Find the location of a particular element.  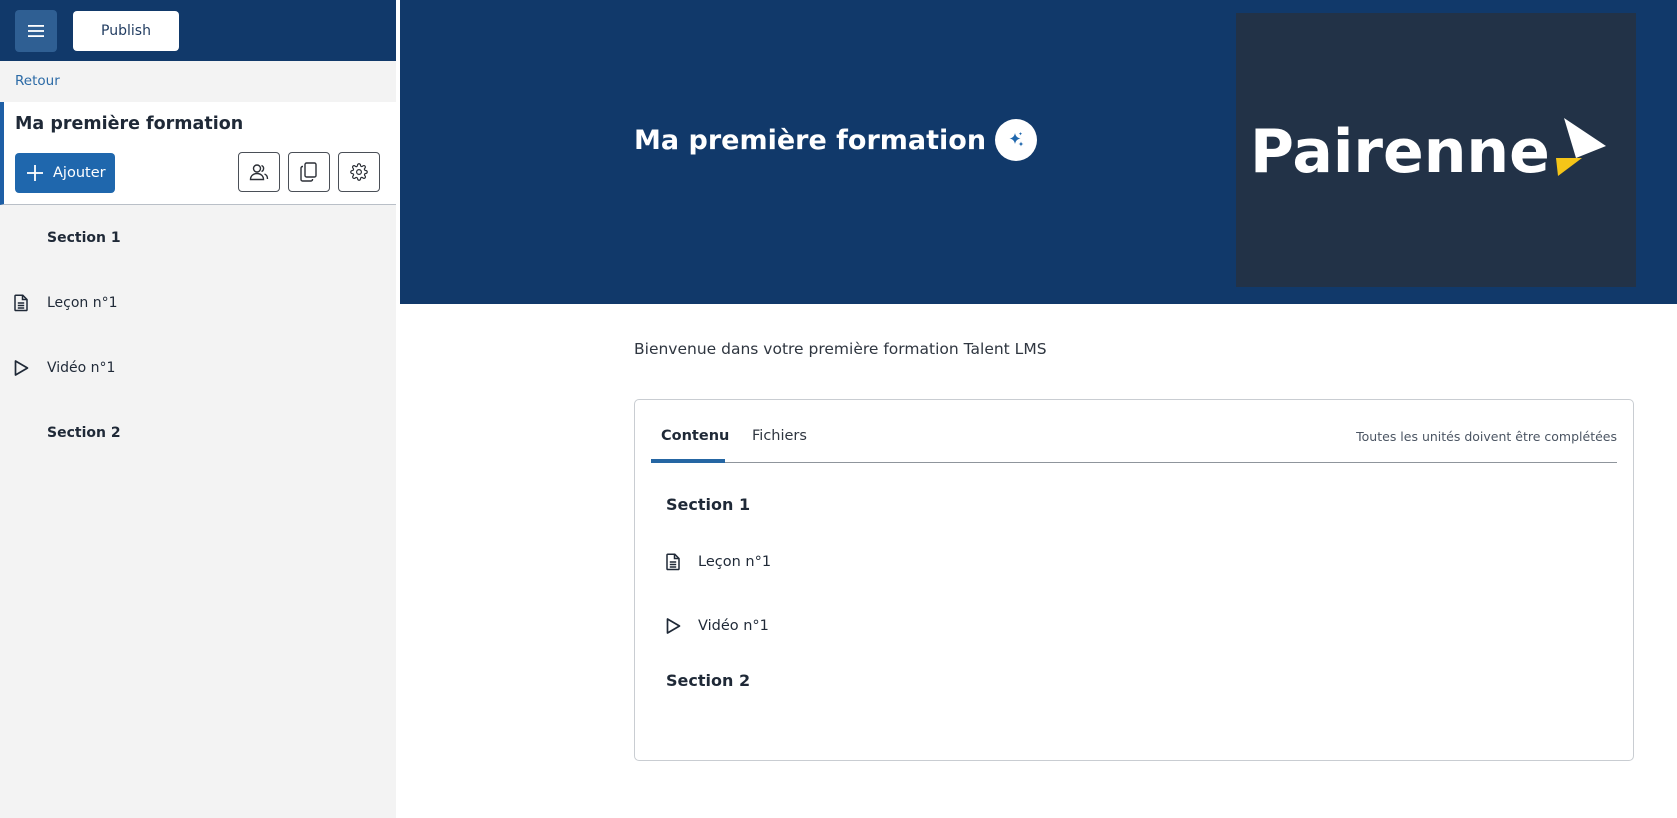

sidebar-content-tree: Section 1 Leçon n°1 Vidéo n°1 Section 2 is located at coordinates (198, 335).